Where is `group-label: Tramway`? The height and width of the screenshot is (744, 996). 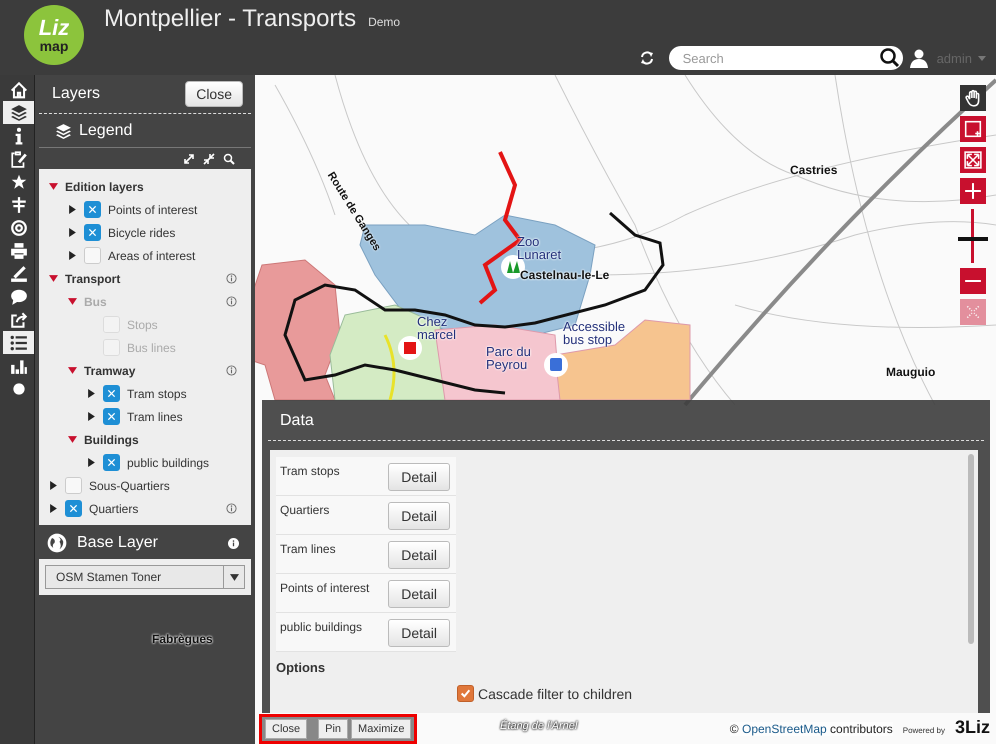
group-label: Tramway is located at coordinates (110, 371).